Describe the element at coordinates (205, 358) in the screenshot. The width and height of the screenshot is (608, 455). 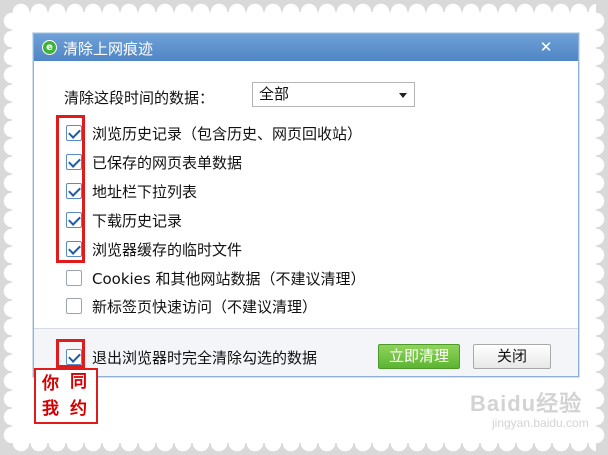
I see `option-label: 退出浏览器时完全清除勾选的数据` at that location.